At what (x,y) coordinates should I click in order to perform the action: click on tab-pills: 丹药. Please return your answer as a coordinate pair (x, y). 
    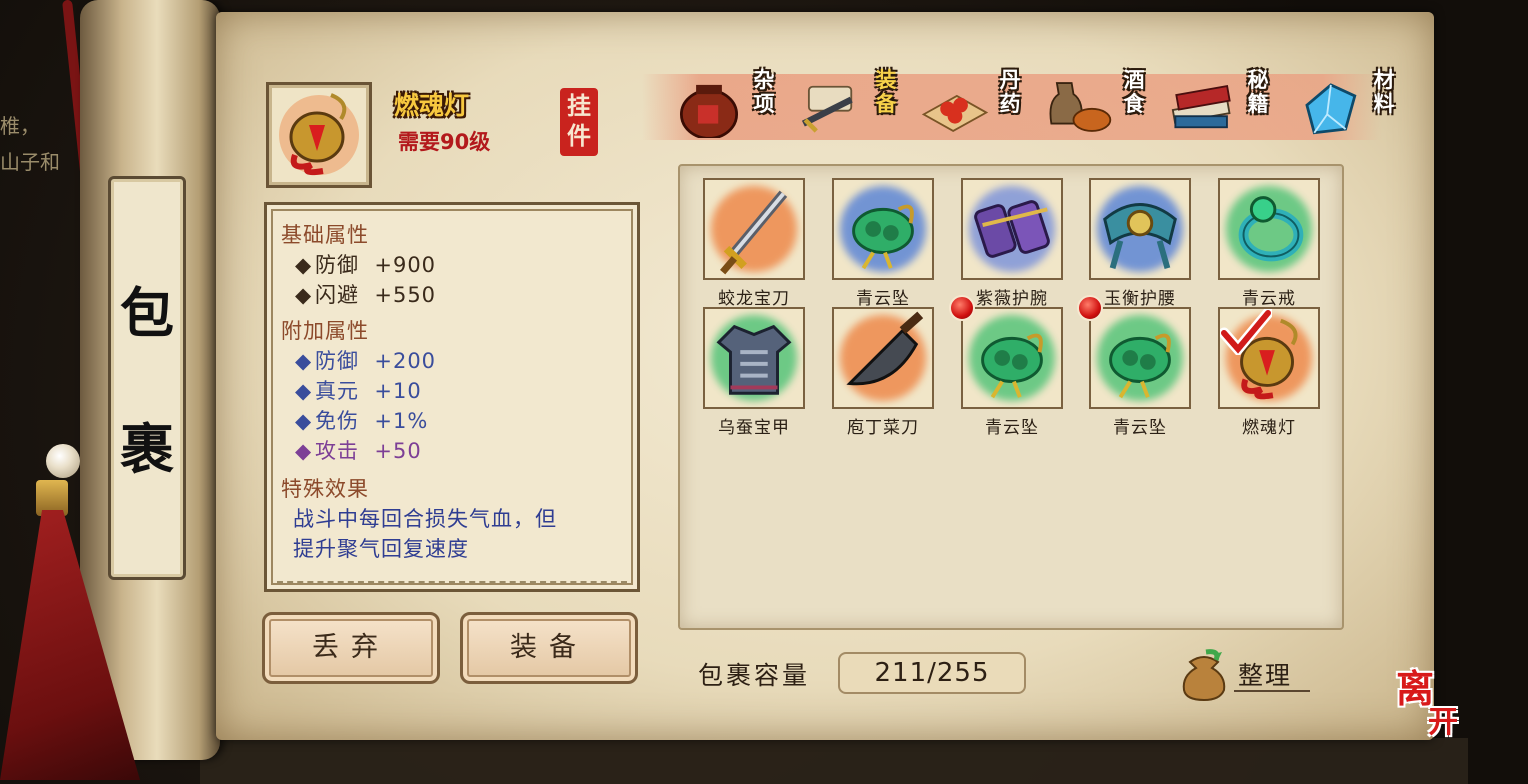
    Looking at the image, I should click on (969, 106).